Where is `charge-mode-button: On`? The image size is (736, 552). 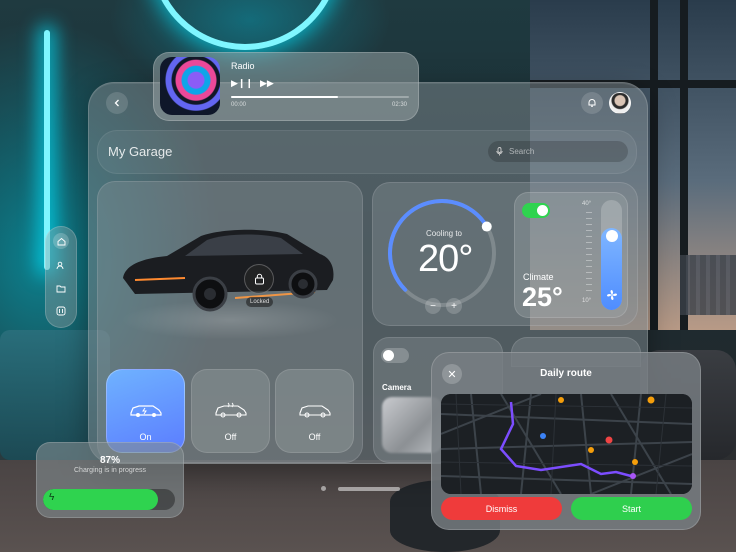
charge-mode-button: On is located at coordinates (145, 411).